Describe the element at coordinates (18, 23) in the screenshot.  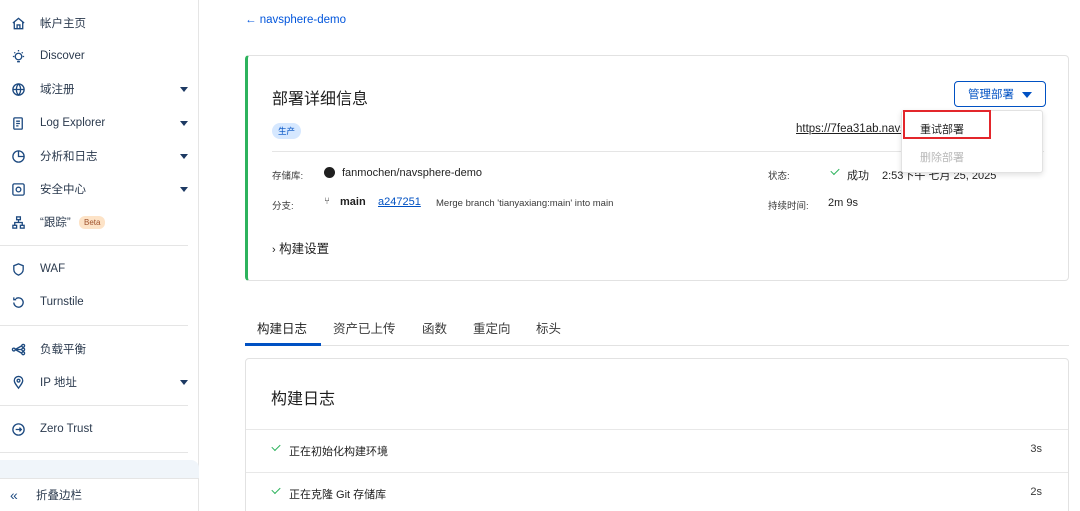
I see `home-icon` at that location.